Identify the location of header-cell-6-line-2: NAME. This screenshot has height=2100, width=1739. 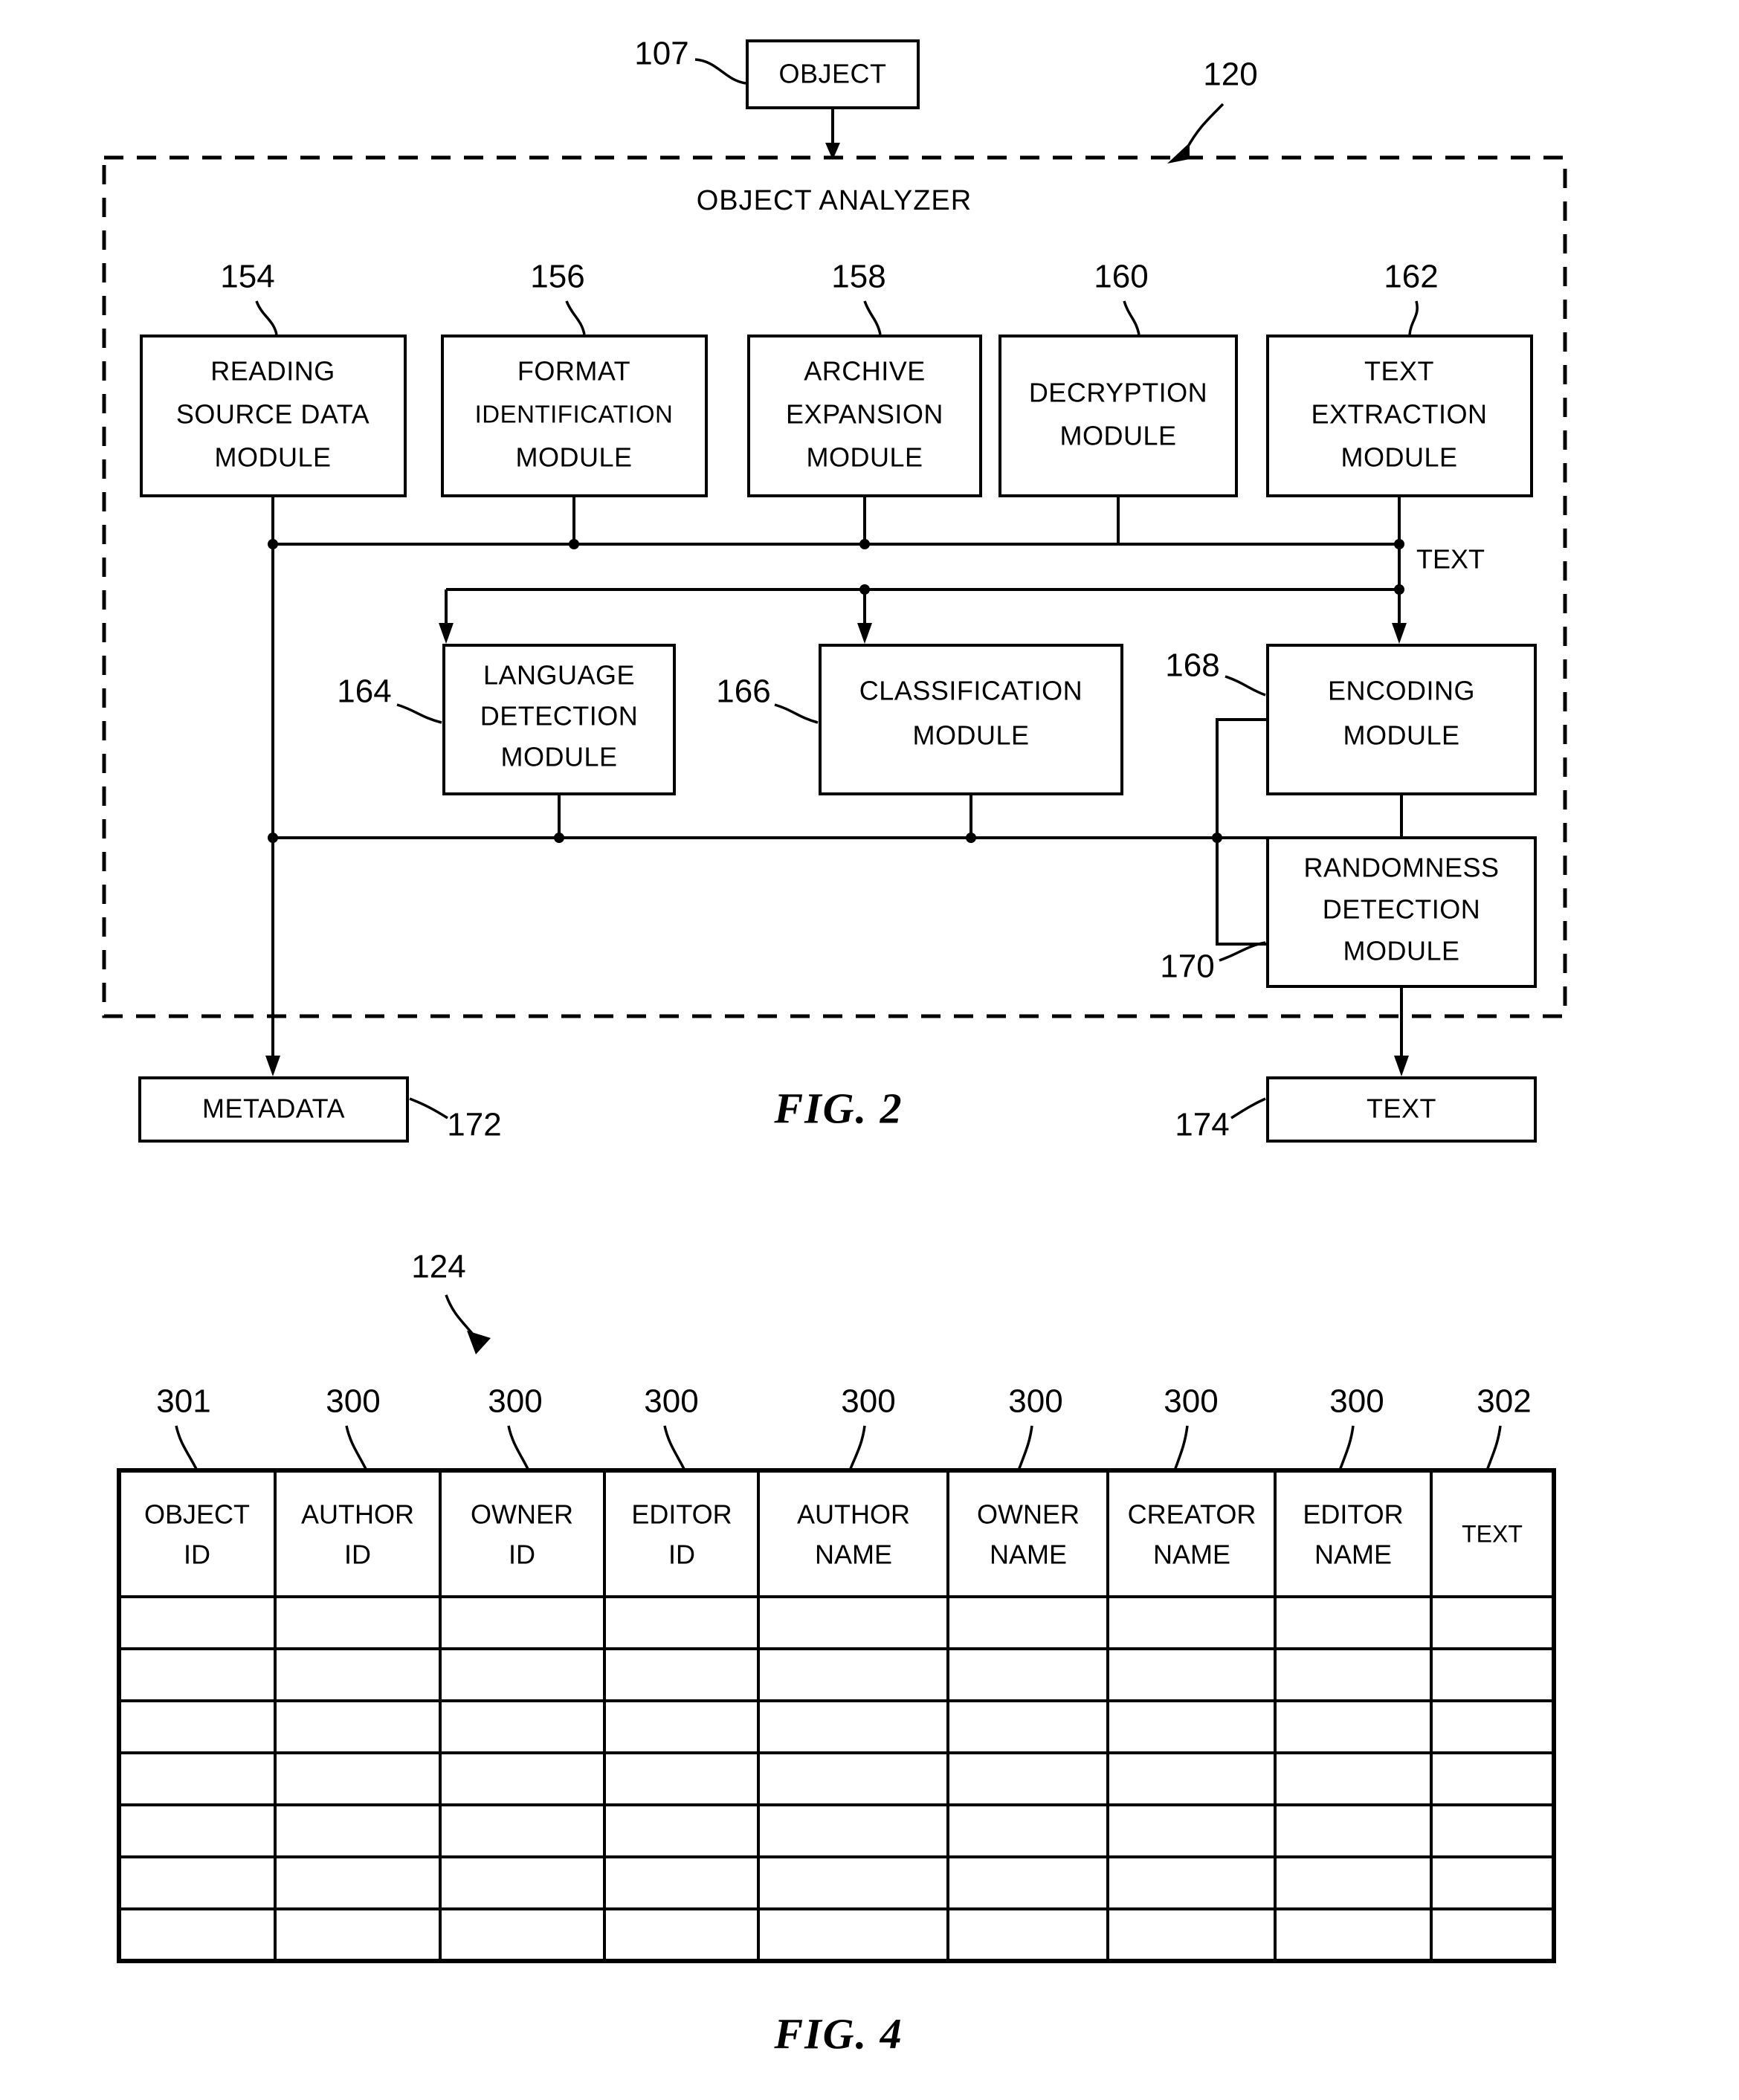
(1191, 1555).